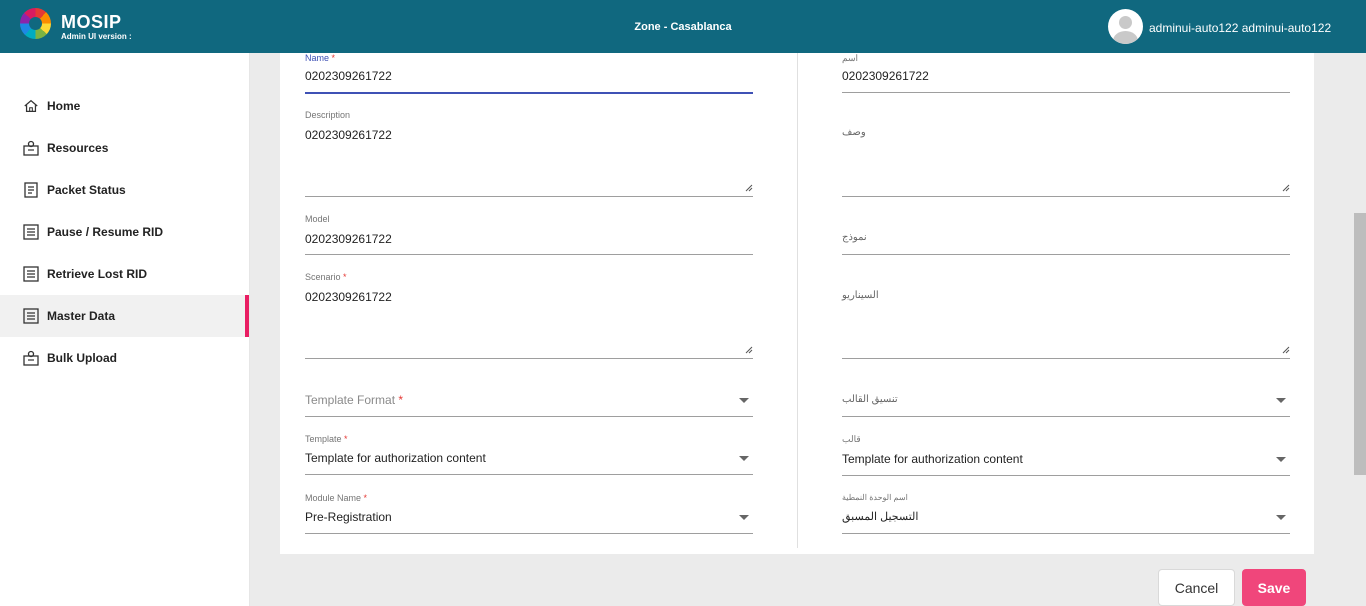 This screenshot has width=1366, height=606. What do you see at coordinates (1066, 416) in the screenshot?
I see `template-format-ar-underline` at bounding box center [1066, 416].